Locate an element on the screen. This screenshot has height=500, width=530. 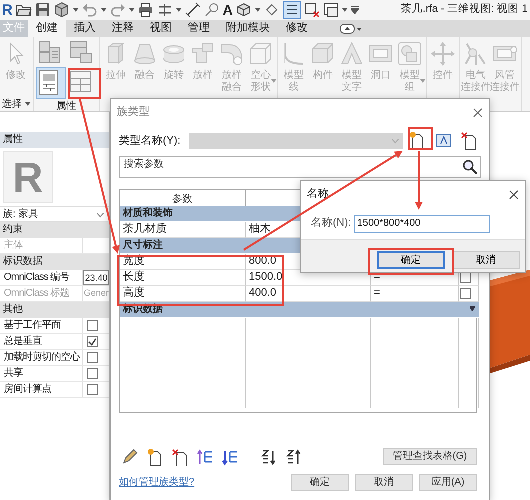
value-cell: 400.0 is located at coordinates (308, 294).